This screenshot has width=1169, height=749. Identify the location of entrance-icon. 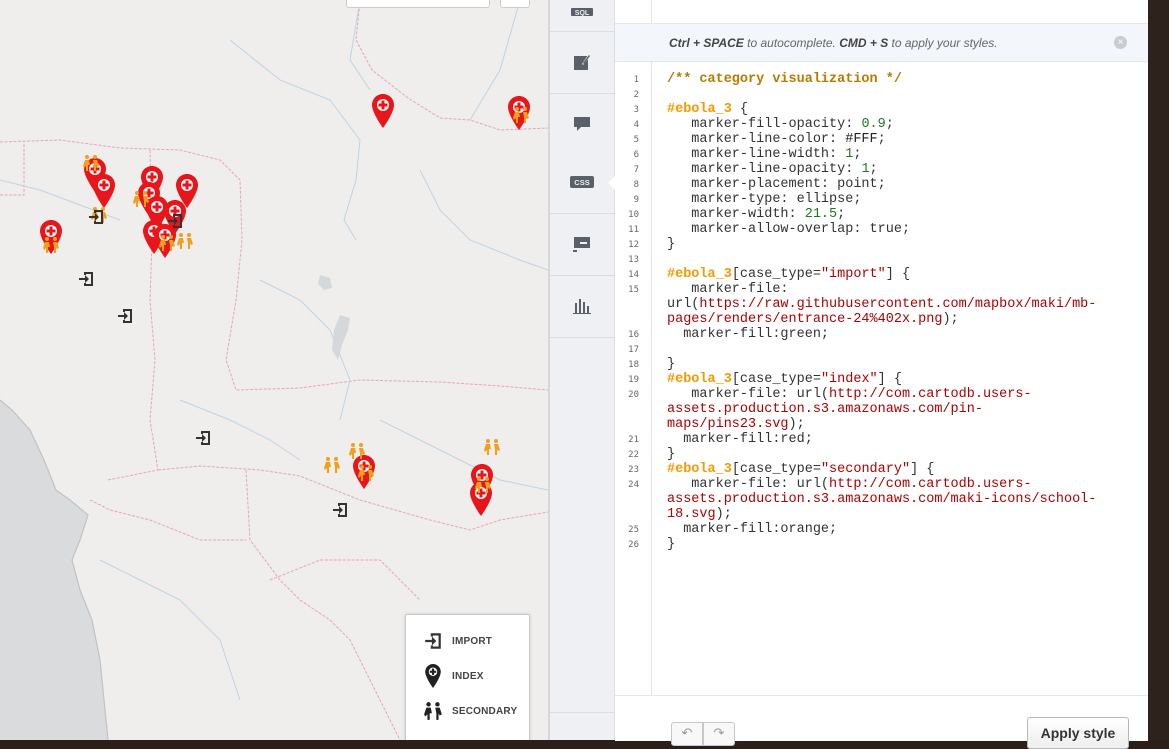
(433, 641).